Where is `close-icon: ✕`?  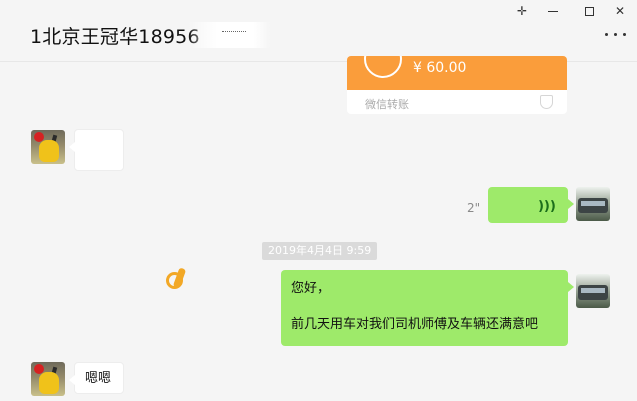 close-icon: ✕ is located at coordinates (620, 11).